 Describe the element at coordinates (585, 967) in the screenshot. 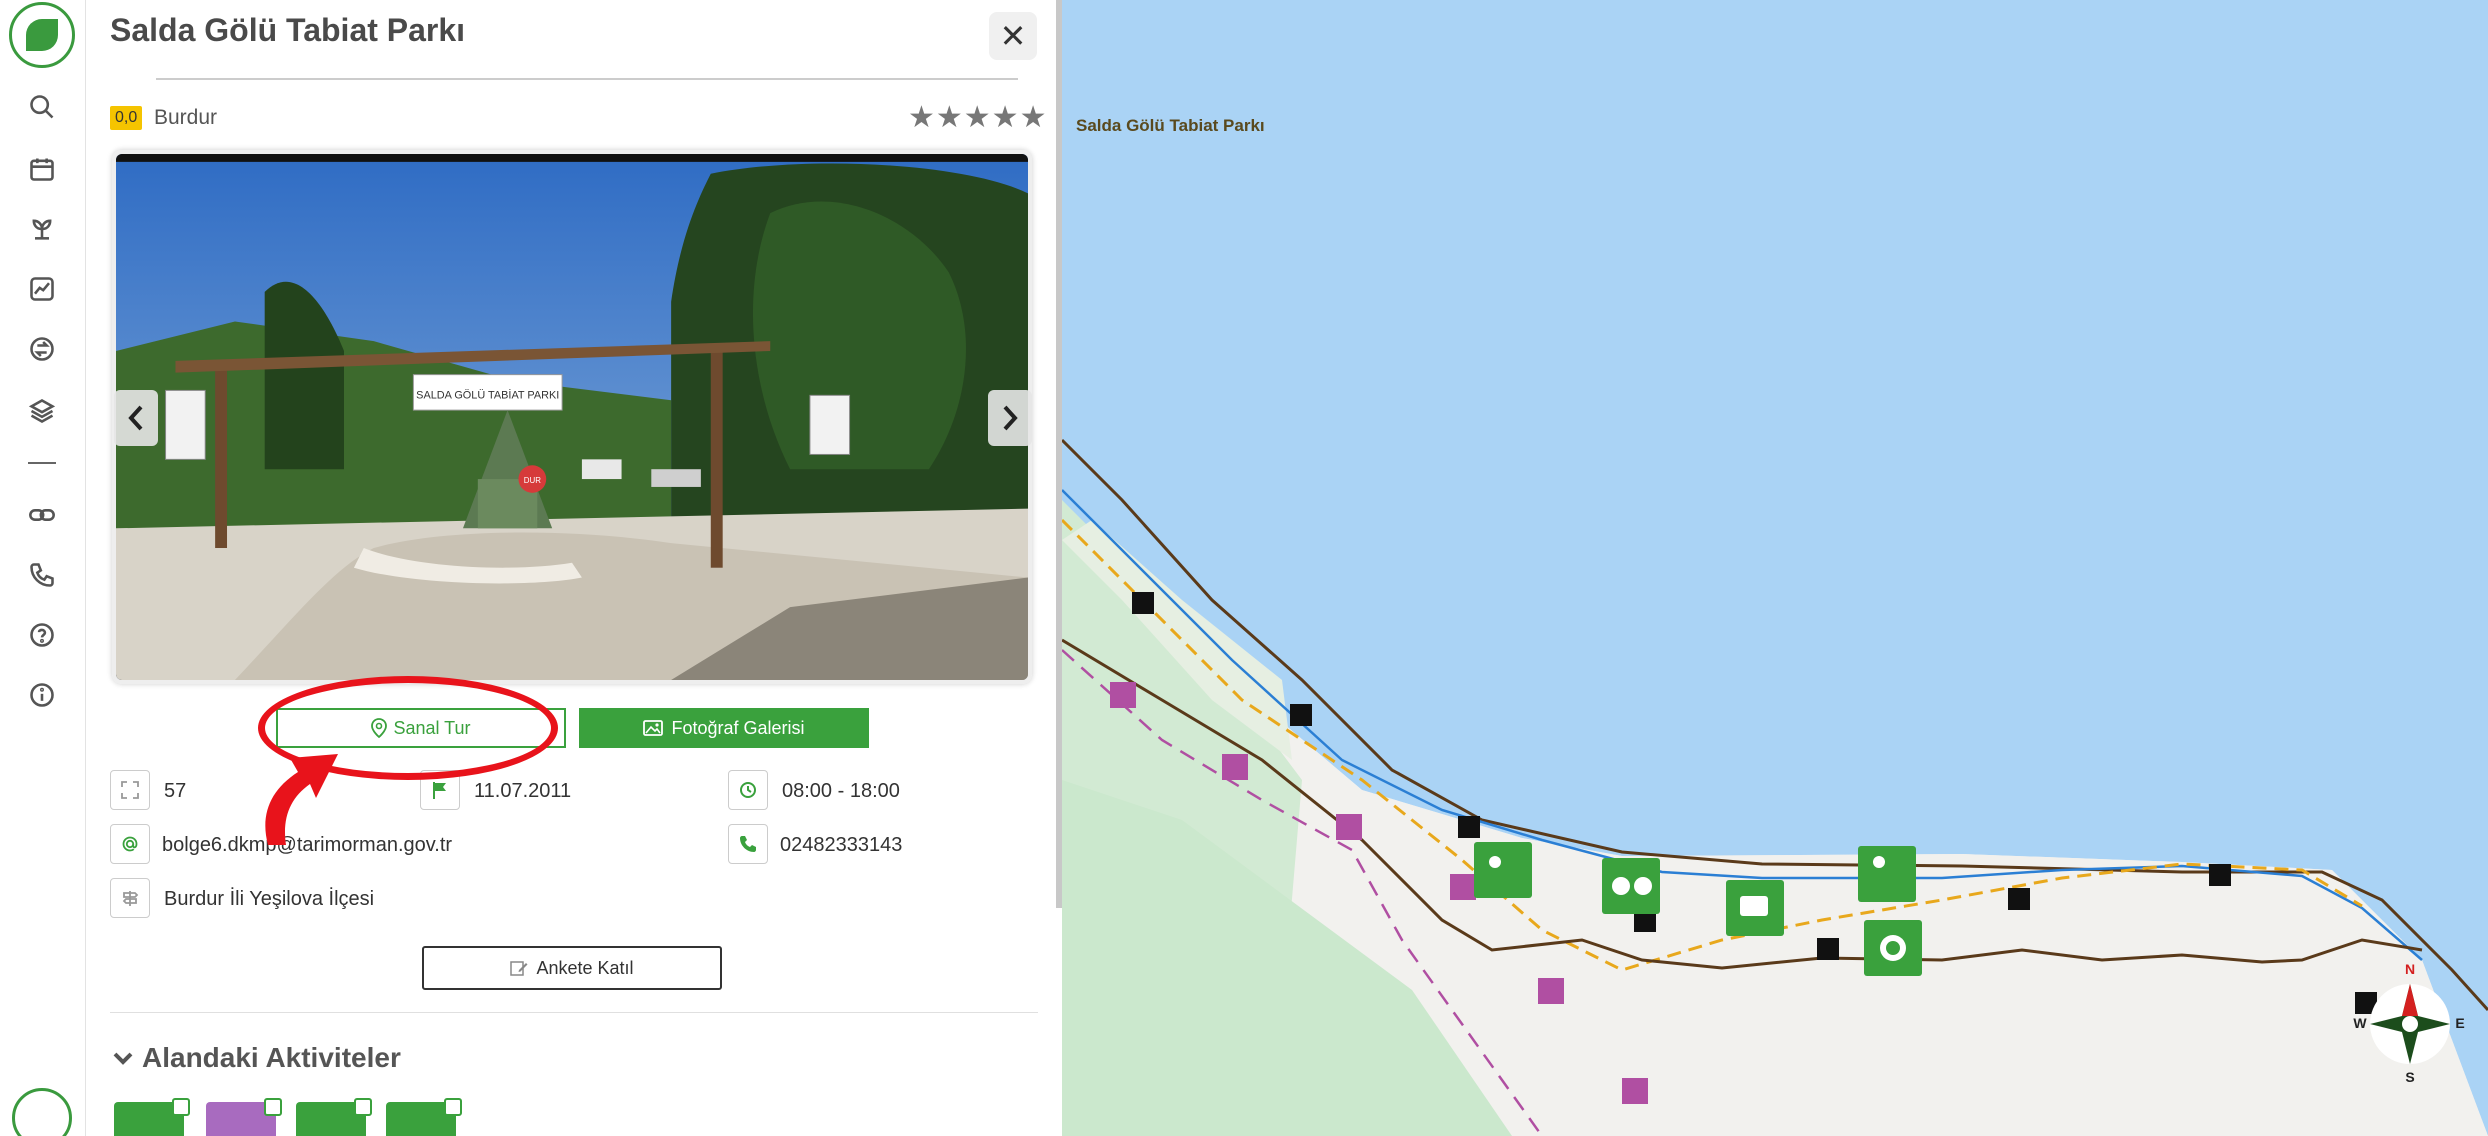

I see `survey-label: Ankete Katıl` at that location.